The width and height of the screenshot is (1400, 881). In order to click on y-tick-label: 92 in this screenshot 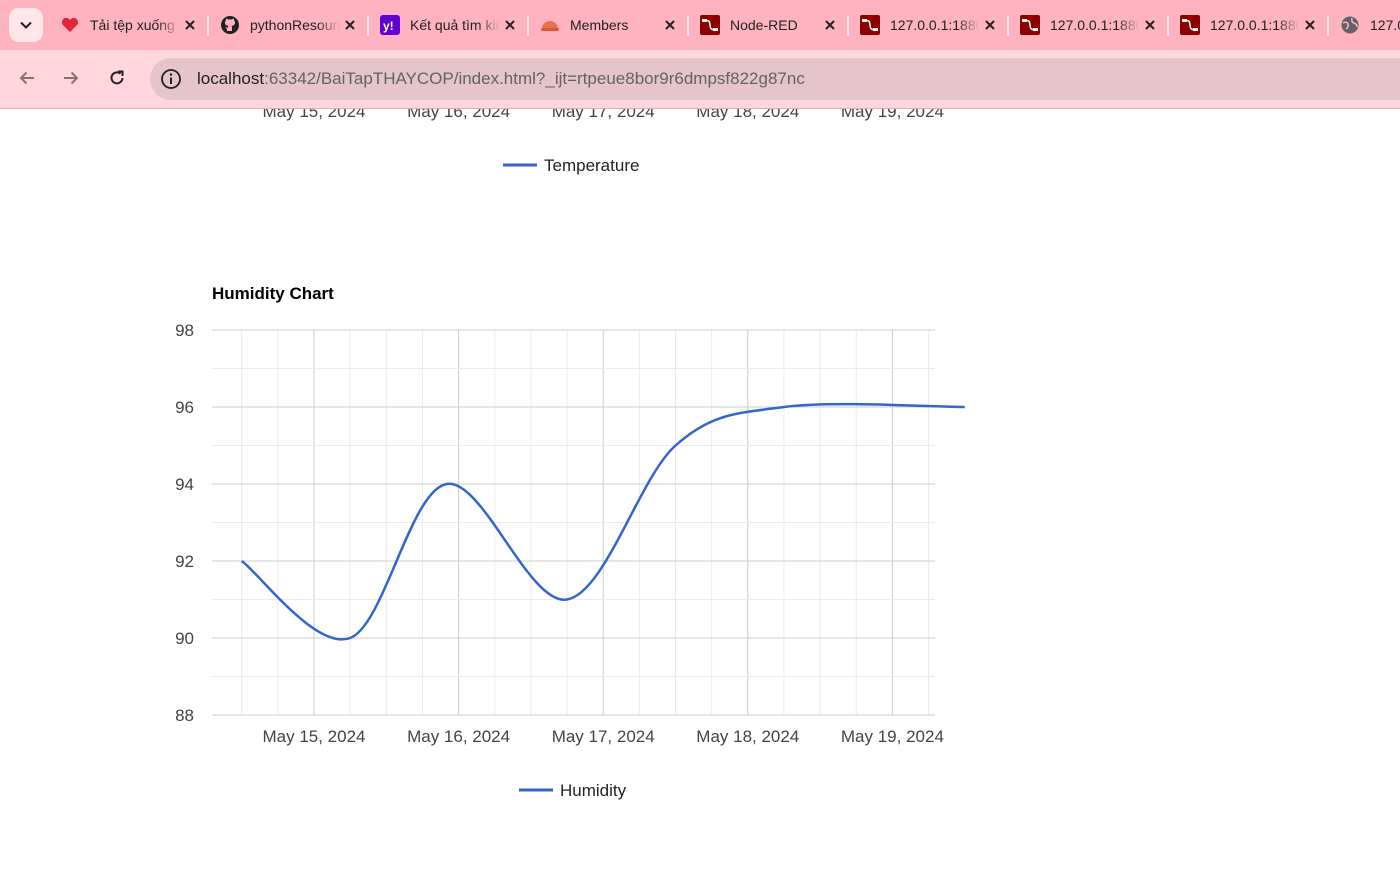, I will do `click(184, 561)`.